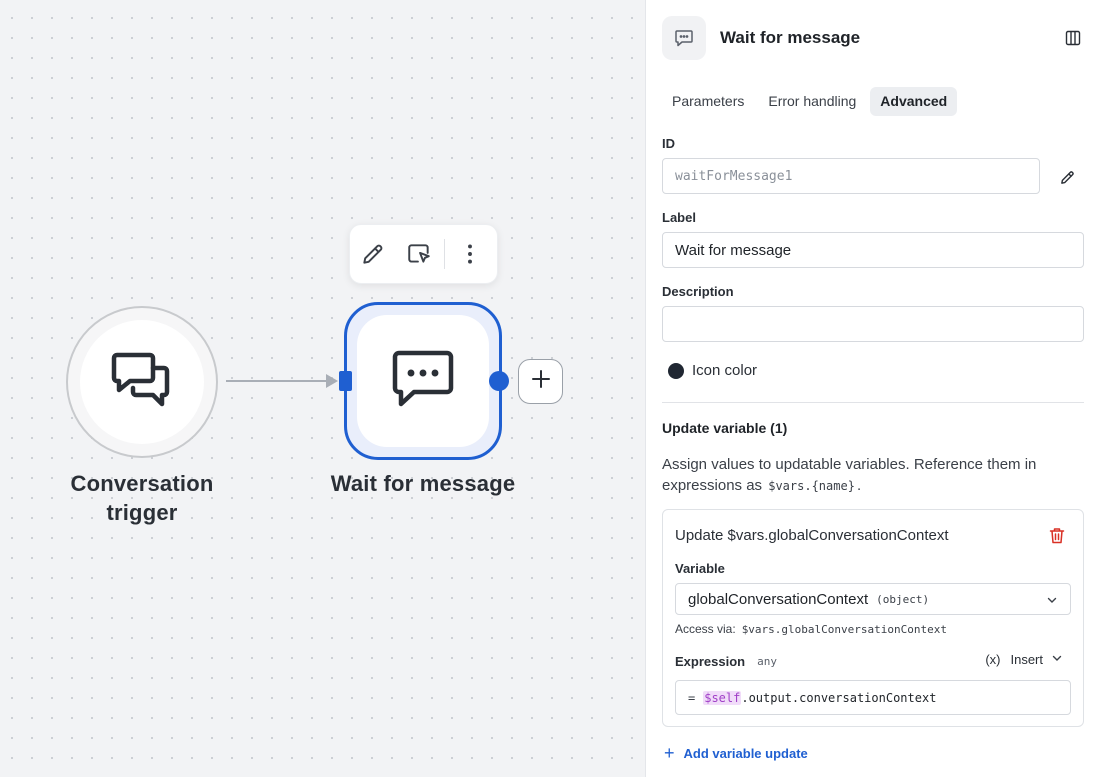  What do you see at coordinates (692, 697) in the screenshot?
I see `expression-equals: =` at bounding box center [692, 697].